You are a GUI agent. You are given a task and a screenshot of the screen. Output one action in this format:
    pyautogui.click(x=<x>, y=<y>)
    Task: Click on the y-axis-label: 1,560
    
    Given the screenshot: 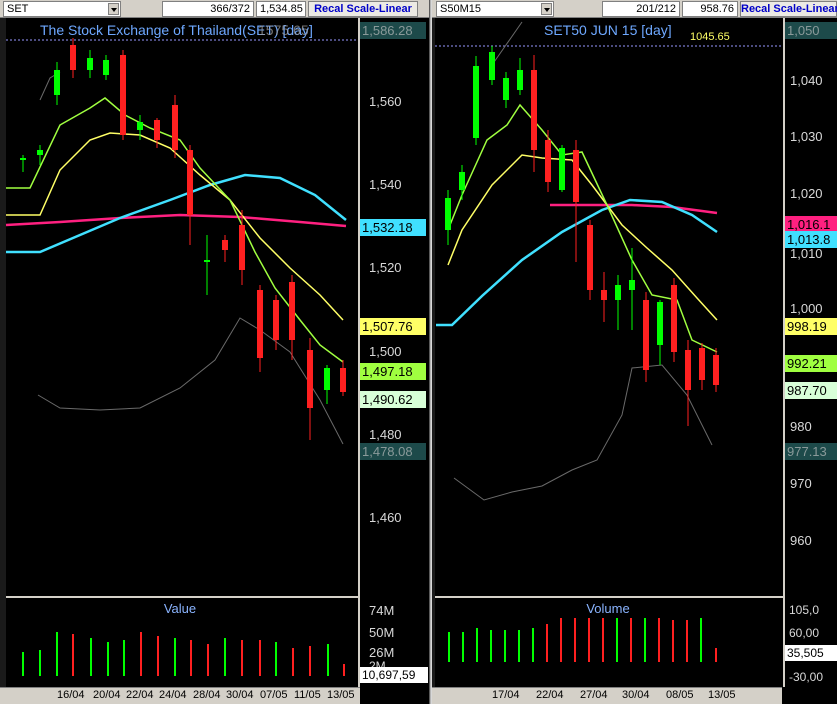 What is the action you would take?
    pyautogui.click(x=385, y=101)
    